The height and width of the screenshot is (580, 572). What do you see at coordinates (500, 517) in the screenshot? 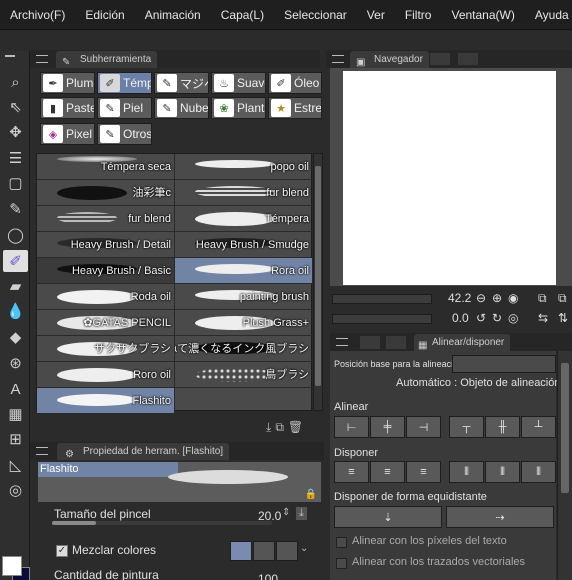
I see `equidistant-horizontal-button: ⇢` at bounding box center [500, 517].